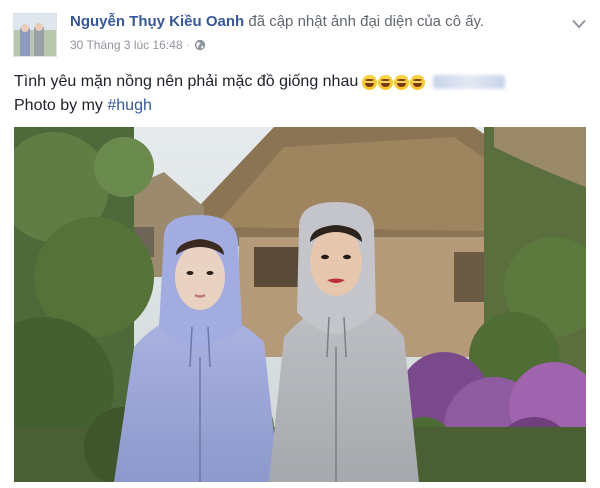  Describe the element at coordinates (126, 45) in the screenshot. I see `post-timestamp: 30 Tháng 3 lúc 16:48` at that location.